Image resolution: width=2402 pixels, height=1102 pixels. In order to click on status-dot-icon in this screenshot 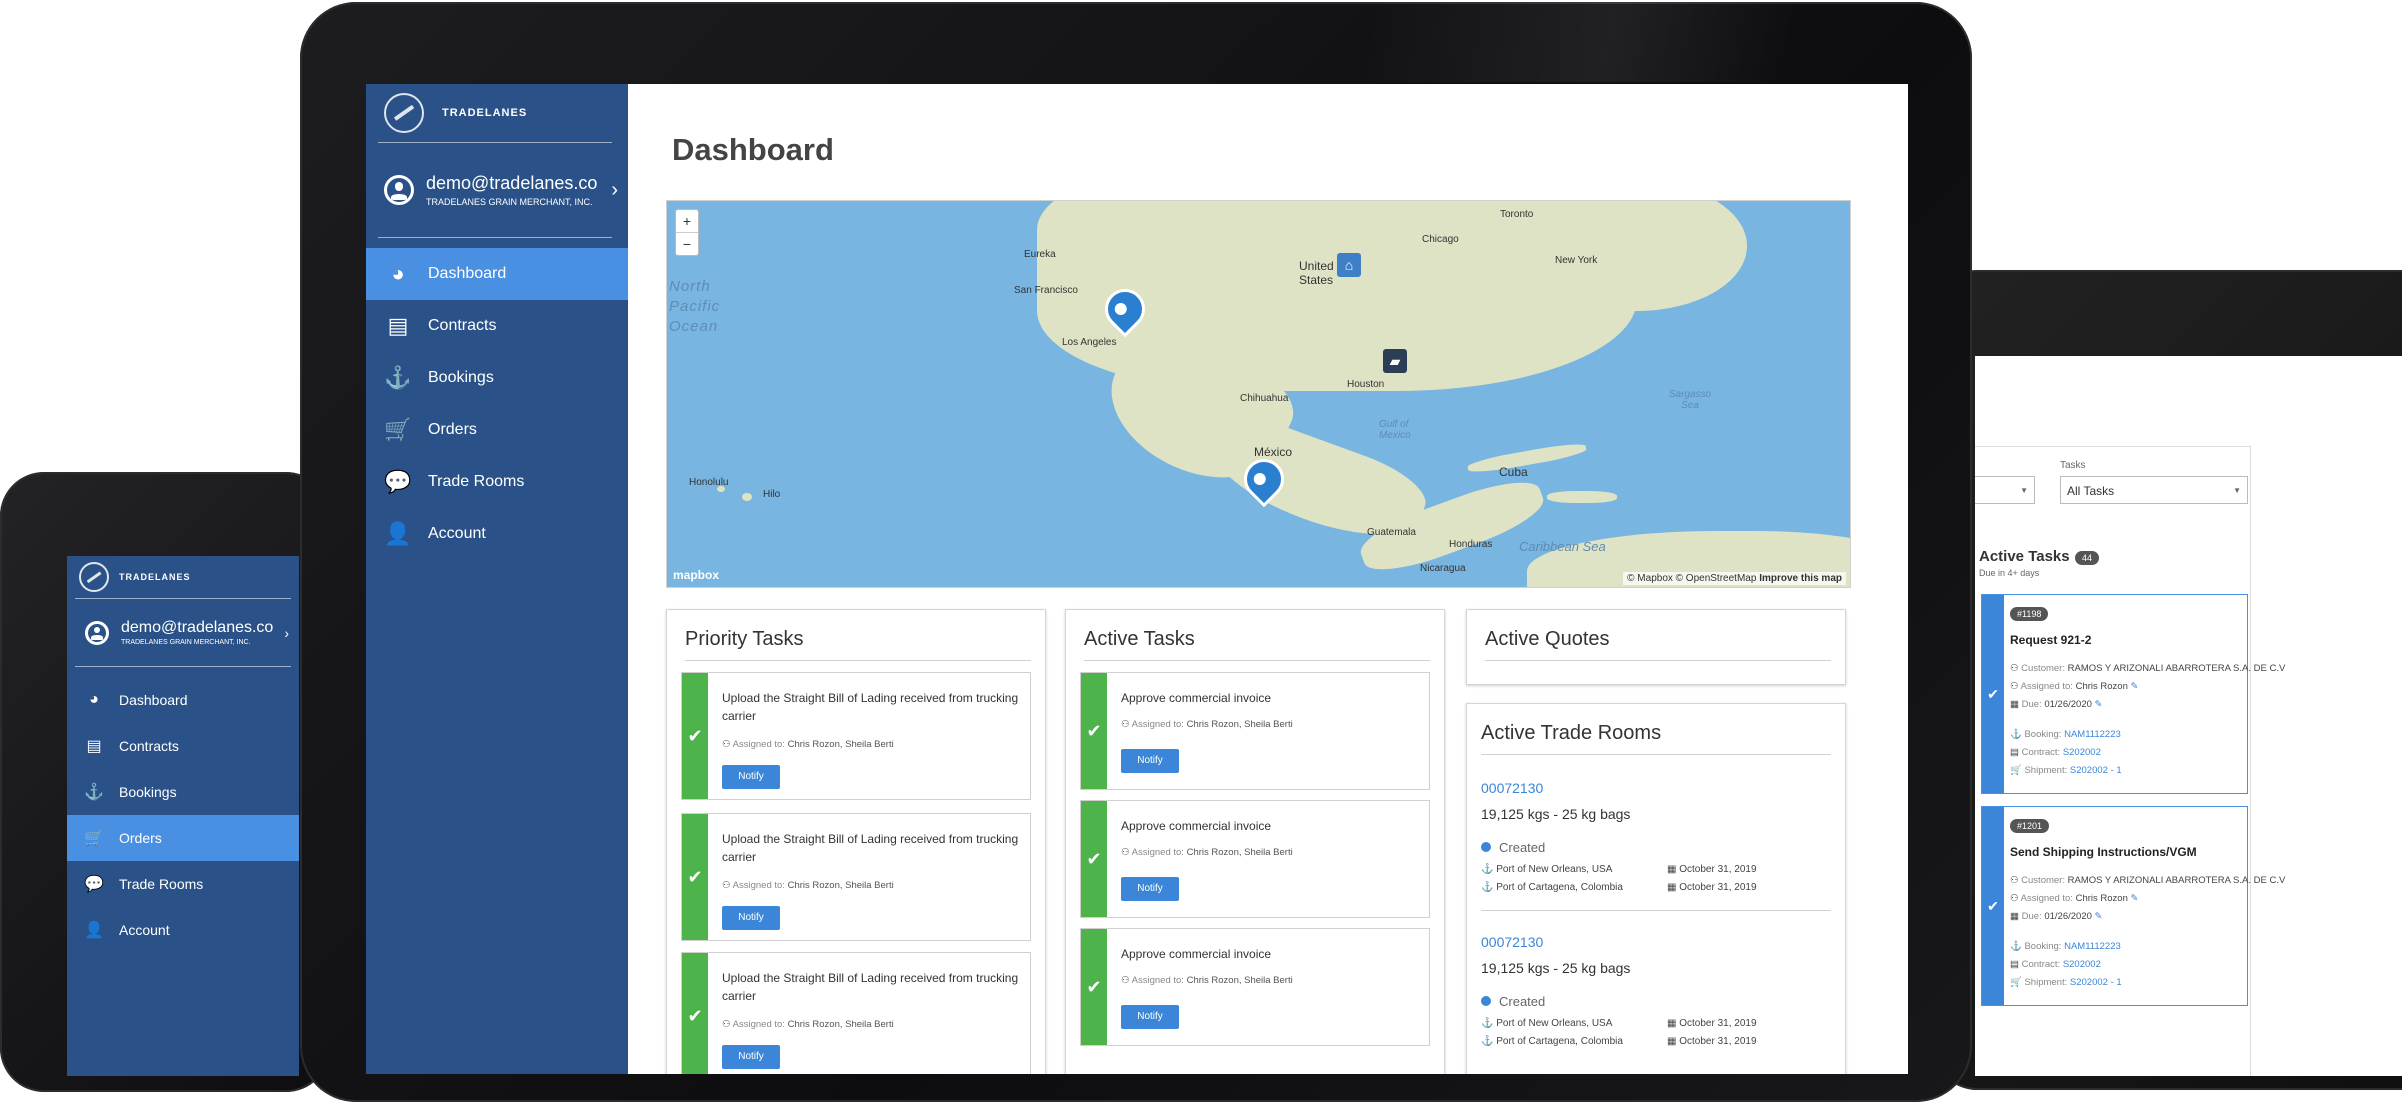, I will do `click(1486, 1001)`.